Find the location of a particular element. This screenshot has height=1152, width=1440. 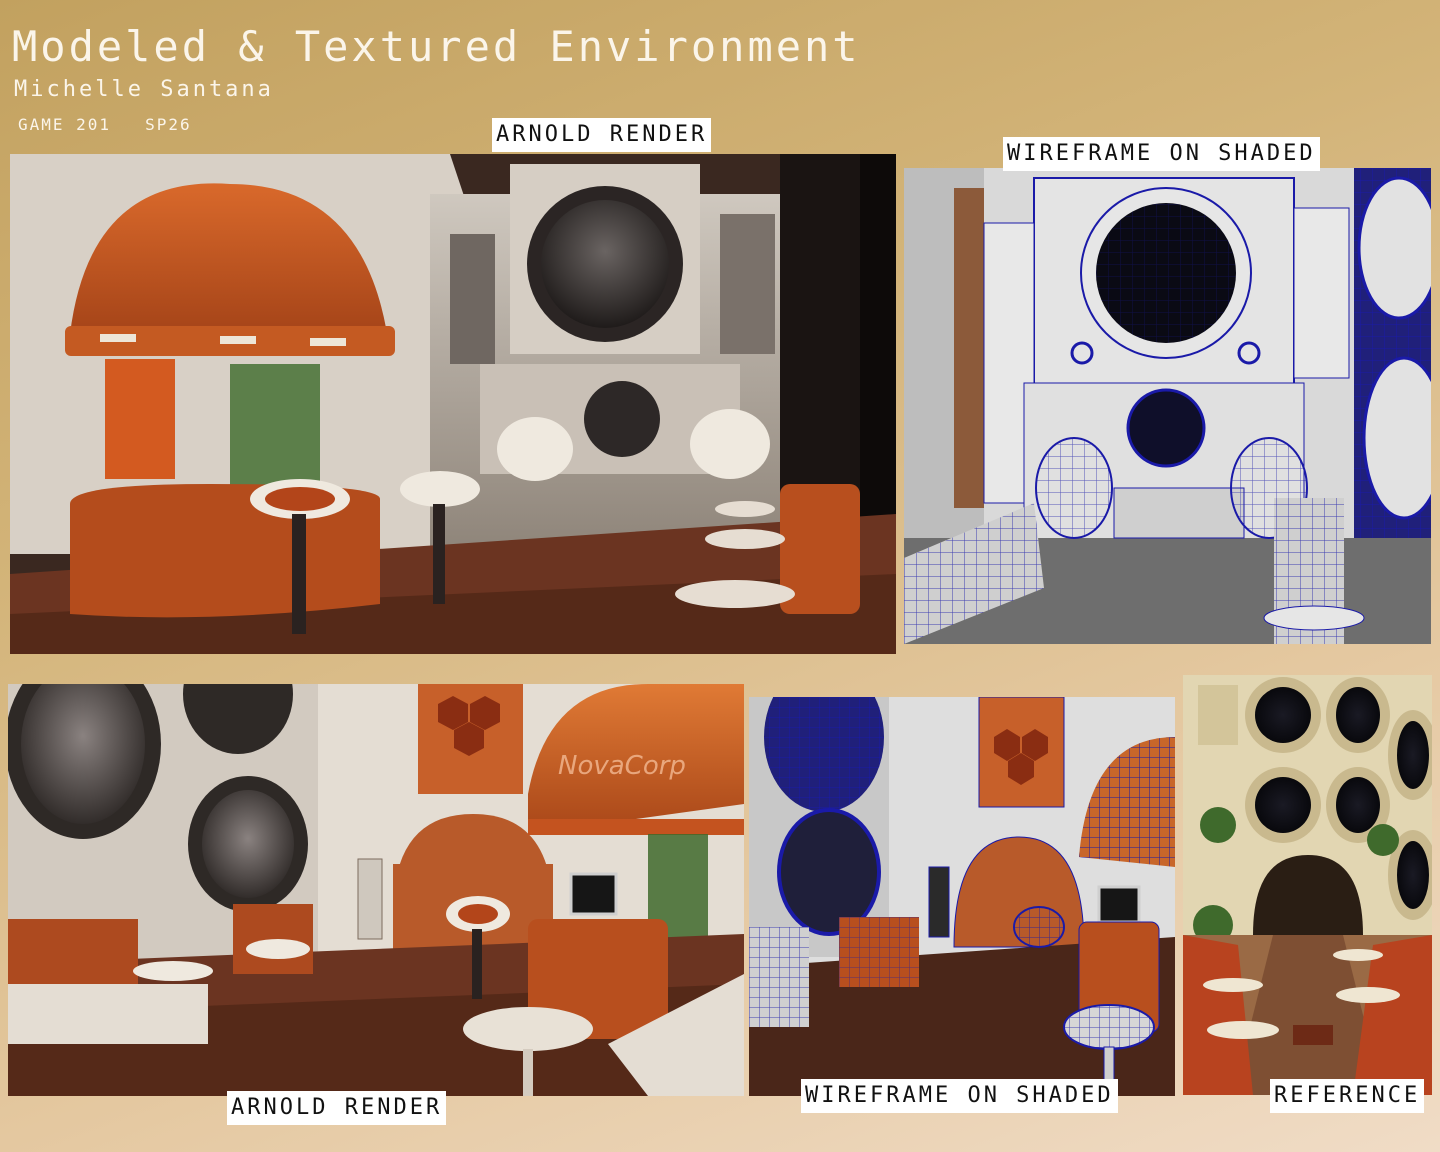

label-wireframe-bottom: WIREFRAME ON SHADED is located at coordinates (959, 1096).